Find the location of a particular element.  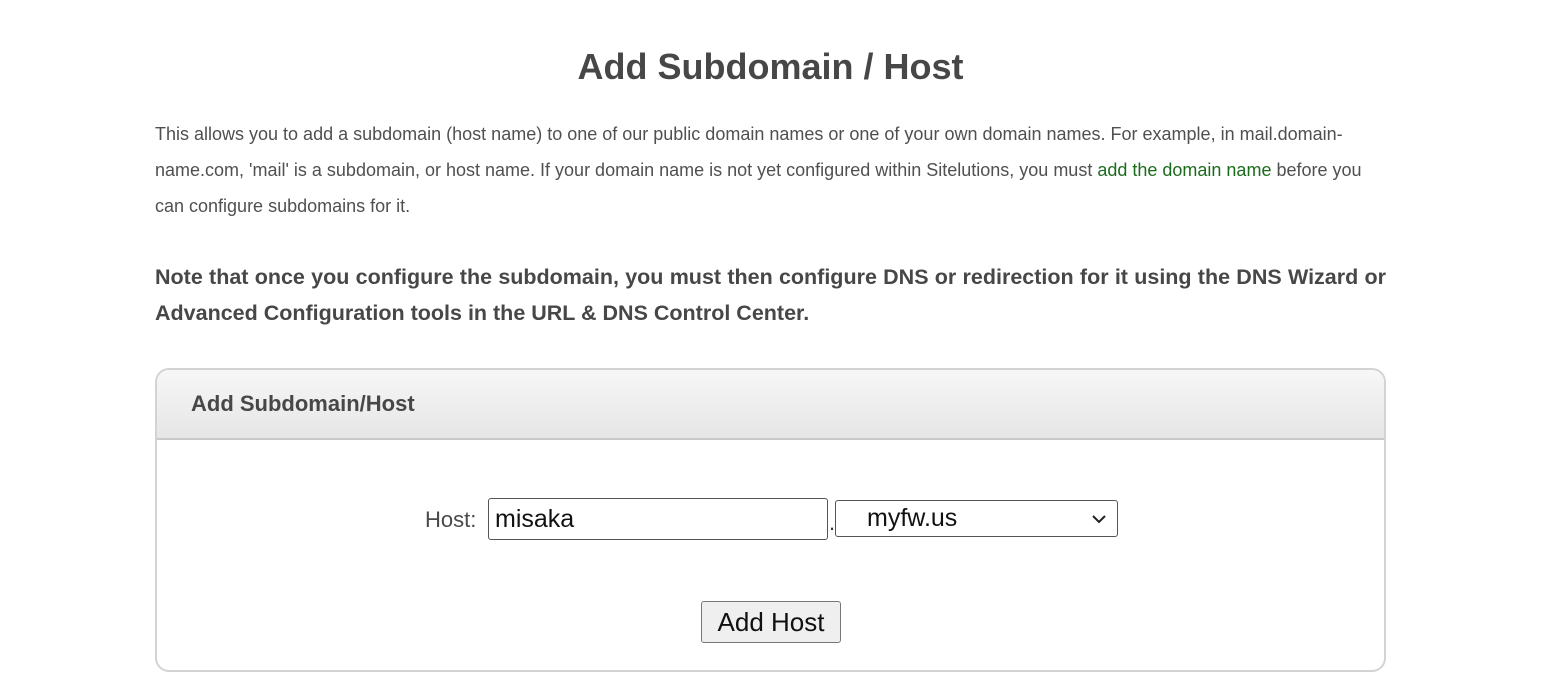

page-title: Add Subdomain / Host is located at coordinates (770, 66).